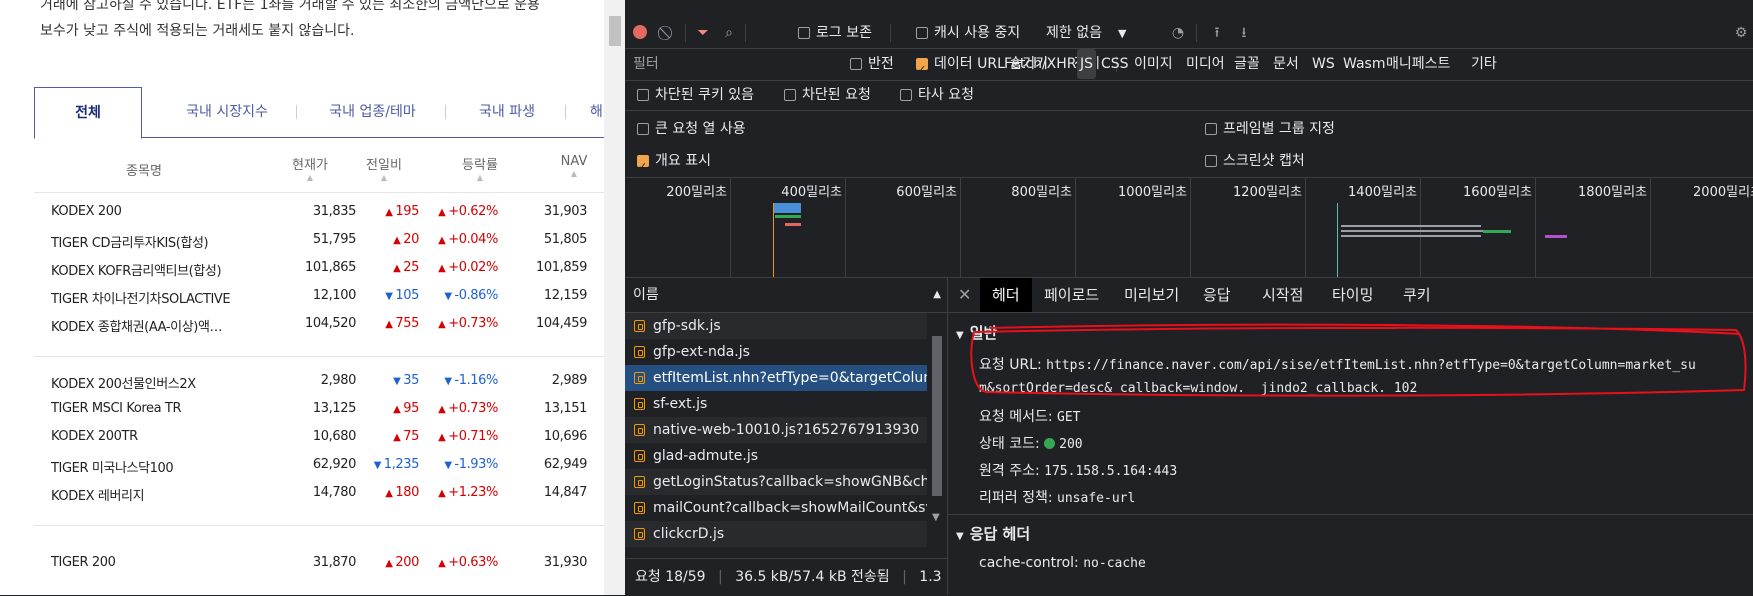  Describe the element at coordinates (640, 33) in the screenshot. I see `record-stop-icon` at that location.